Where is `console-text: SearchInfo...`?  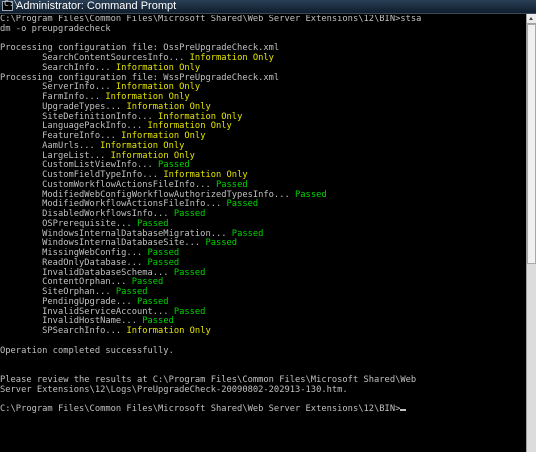 console-text: SearchInfo... is located at coordinates (58, 67).